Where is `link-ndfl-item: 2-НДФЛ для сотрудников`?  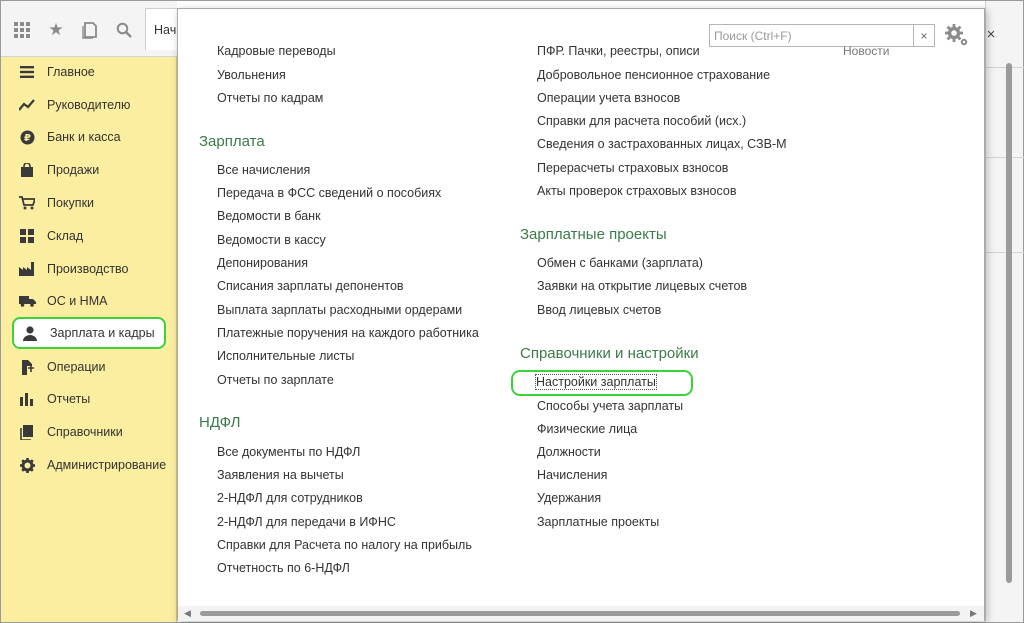
link-ndfl-item: 2-НДФЛ для сотрудников is located at coordinates (290, 498).